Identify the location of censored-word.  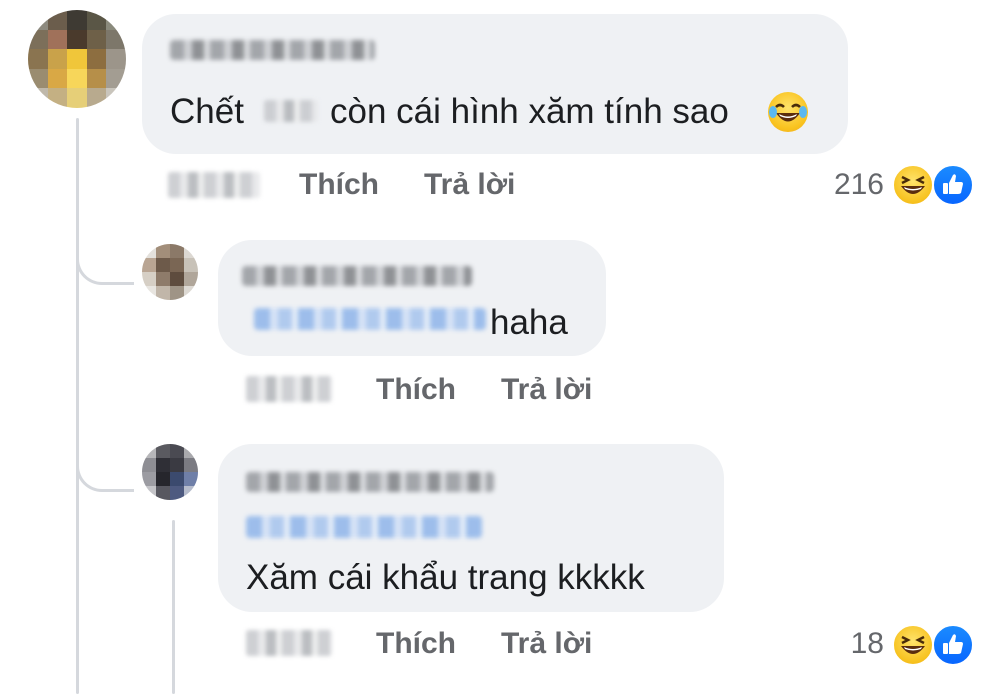
(291, 111).